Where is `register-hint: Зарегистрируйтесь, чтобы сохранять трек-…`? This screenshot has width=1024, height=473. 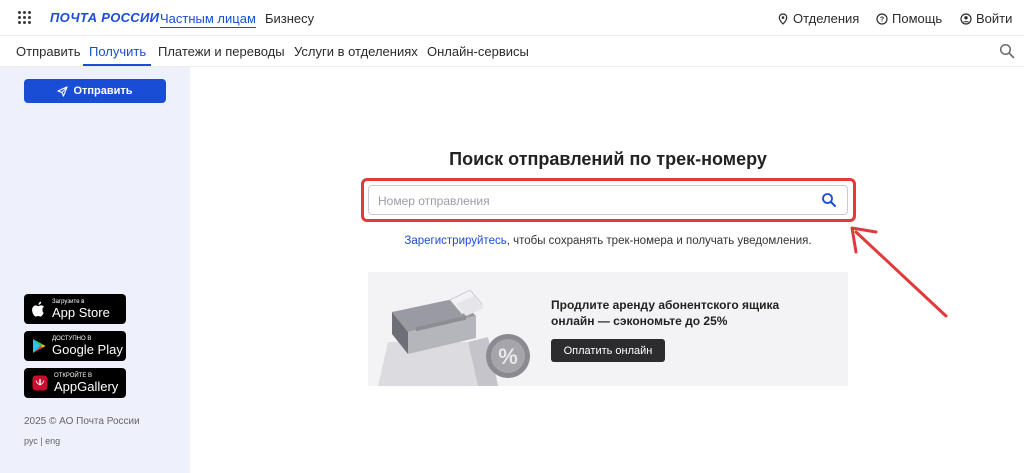 register-hint: Зарегистрируйтесь, чтобы сохранять трек-… is located at coordinates (608, 241).